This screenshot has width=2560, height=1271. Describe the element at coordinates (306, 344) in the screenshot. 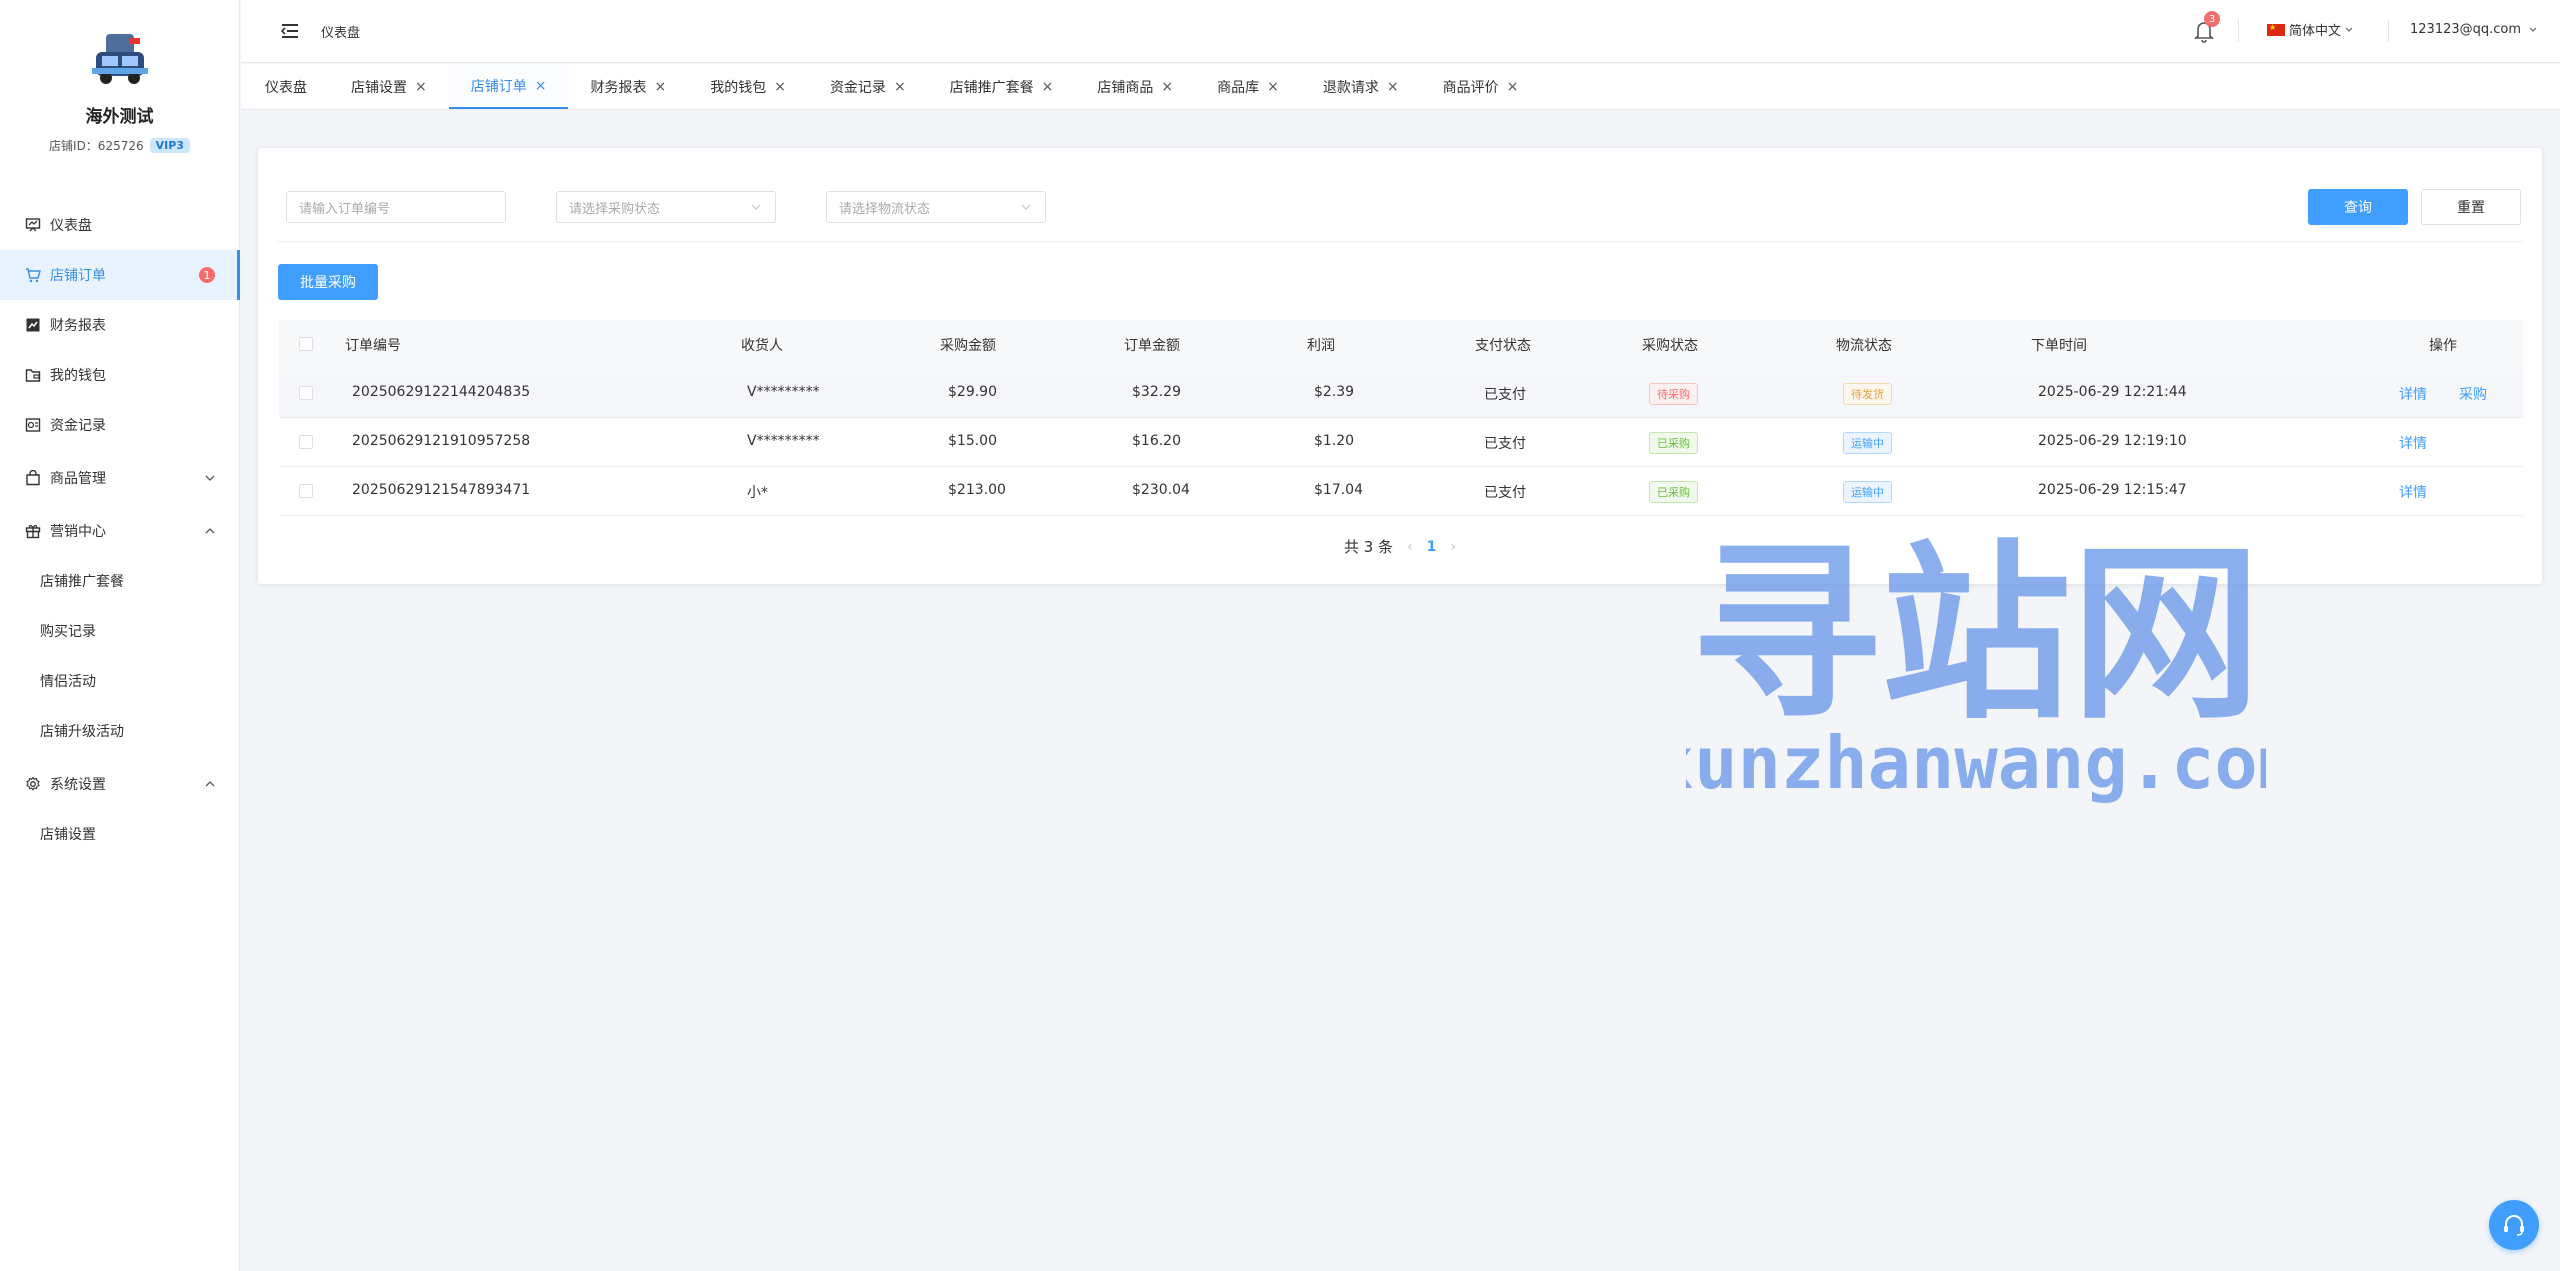

I see `select-all-checkbox` at that location.